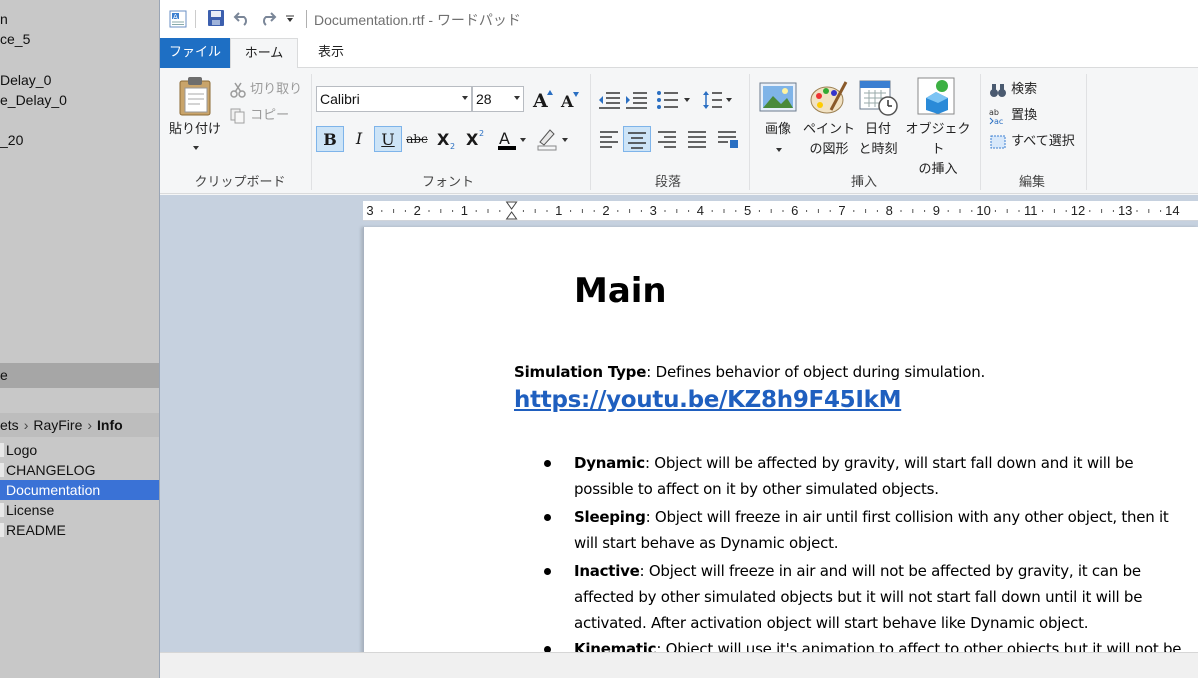 The width and height of the screenshot is (1198, 678). I want to click on bold-button: B, so click(330, 139).